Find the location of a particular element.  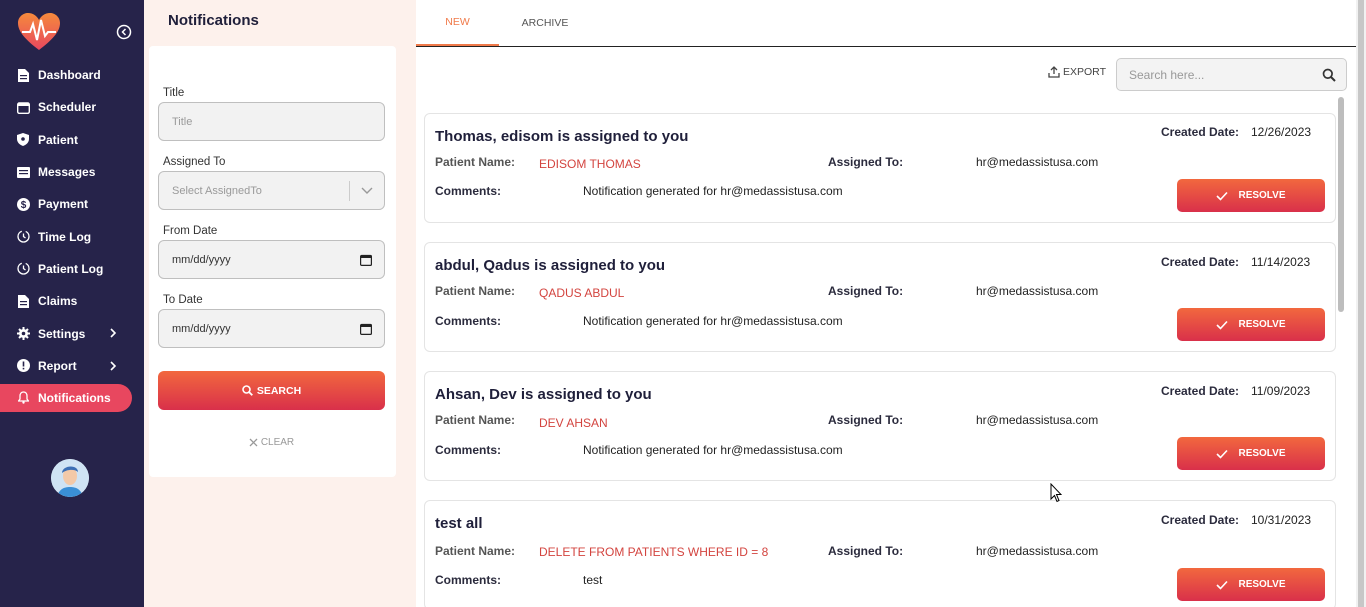

sidebar-item-dashboard: Dashboard is located at coordinates (72, 75).